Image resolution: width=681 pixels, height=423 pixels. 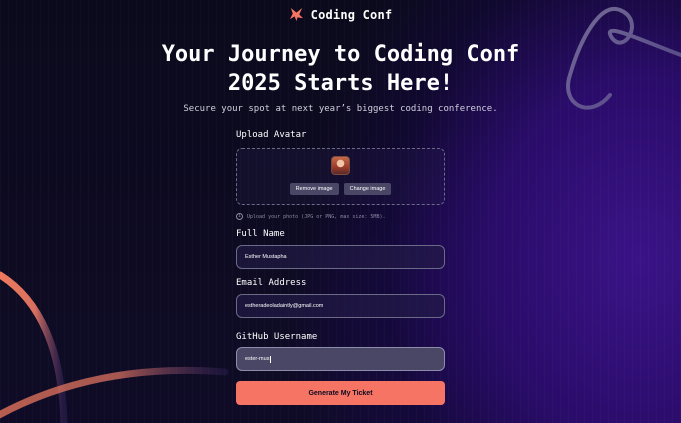 What do you see at coordinates (340, 306) in the screenshot?
I see `email-address-input: estheradeoladaintly@gmail.com` at bounding box center [340, 306].